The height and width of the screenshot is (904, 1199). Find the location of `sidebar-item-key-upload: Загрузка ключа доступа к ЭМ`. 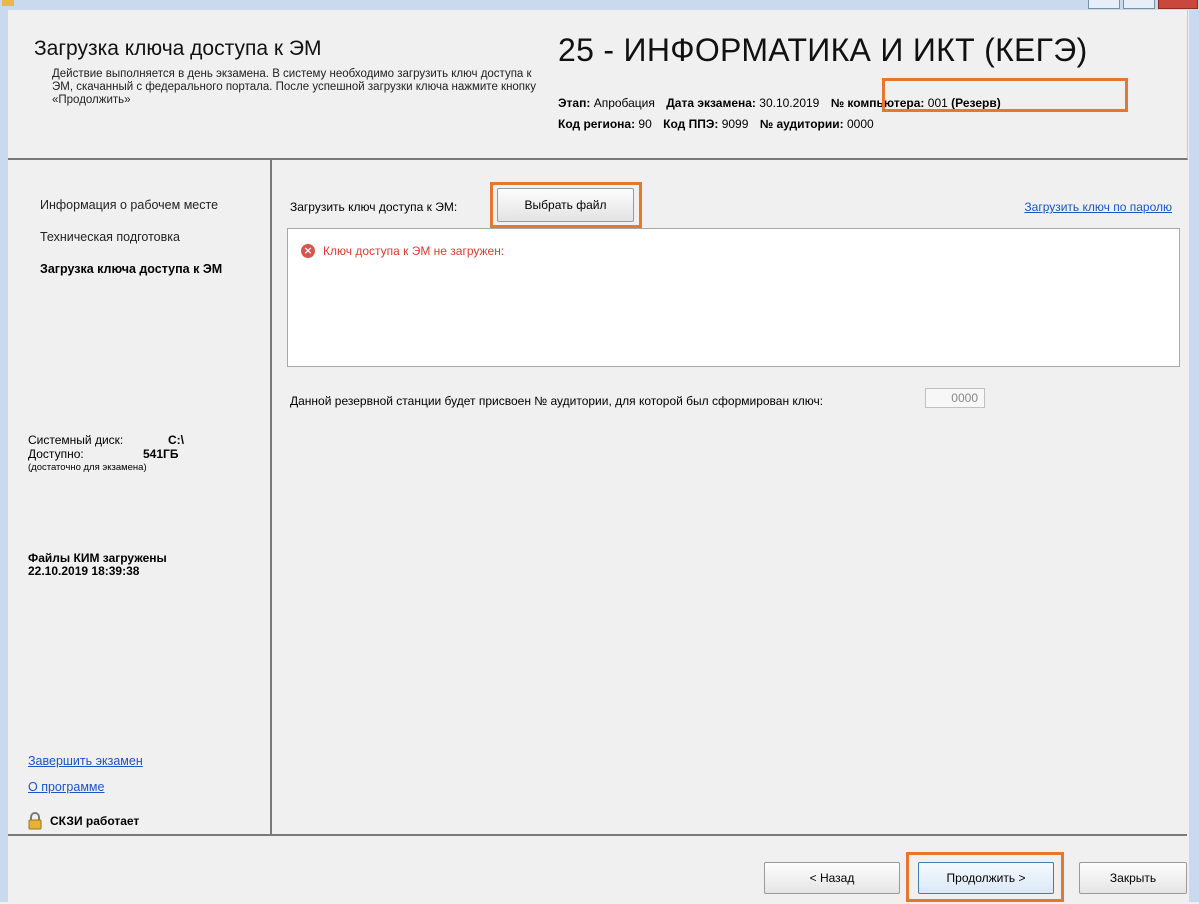

sidebar-item-key-upload: Загрузка ключа доступа к ЭМ is located at coordinates (131, 269).